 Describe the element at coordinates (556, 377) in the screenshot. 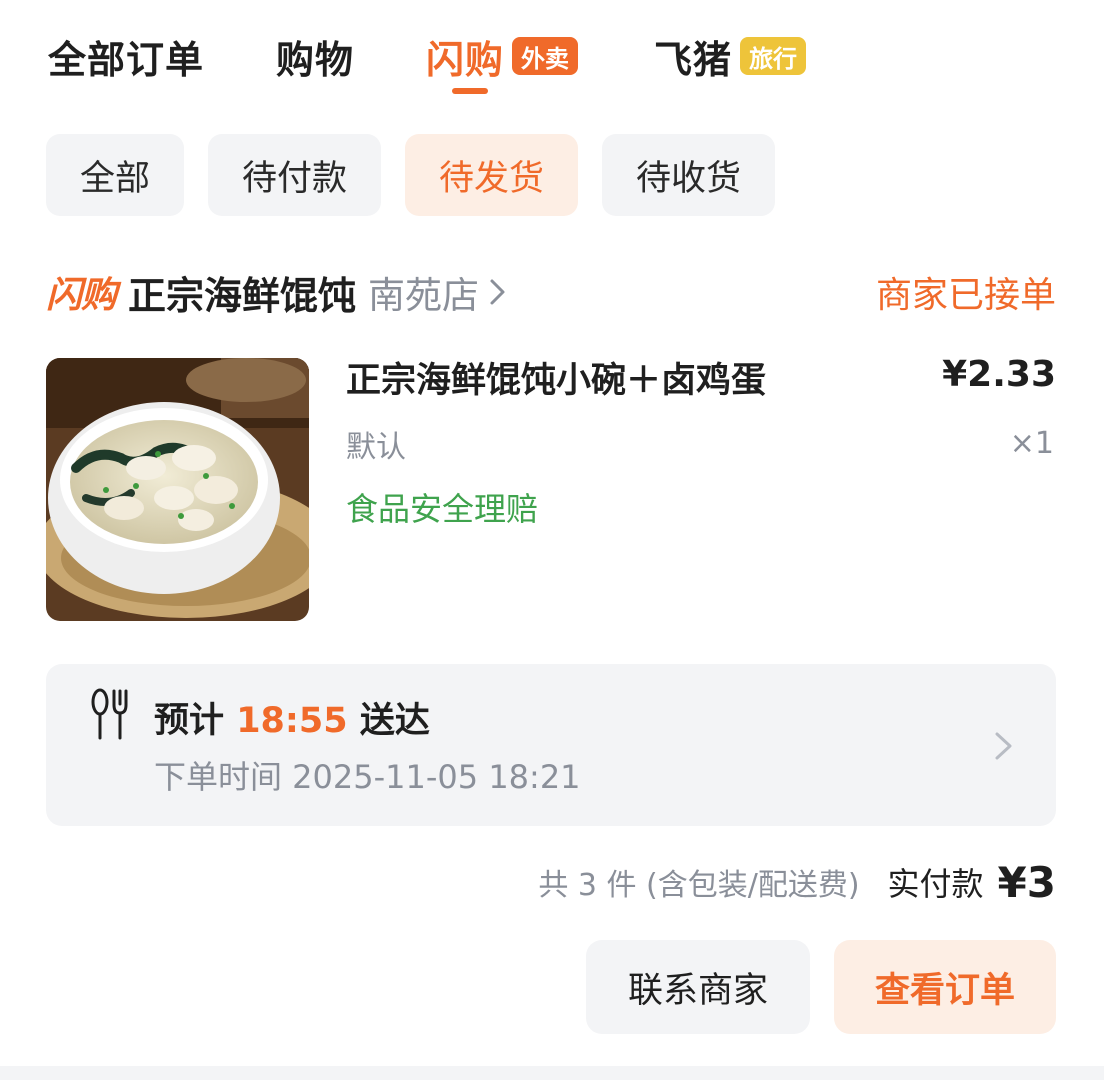

I see `item-title: 正宗海鲜馄饨小碗＋卤鸡蛋` at that location.